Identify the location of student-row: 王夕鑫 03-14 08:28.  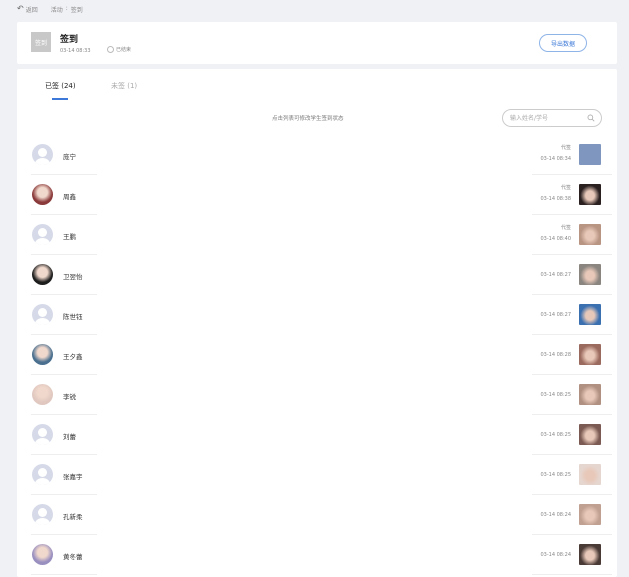
(317, 355).